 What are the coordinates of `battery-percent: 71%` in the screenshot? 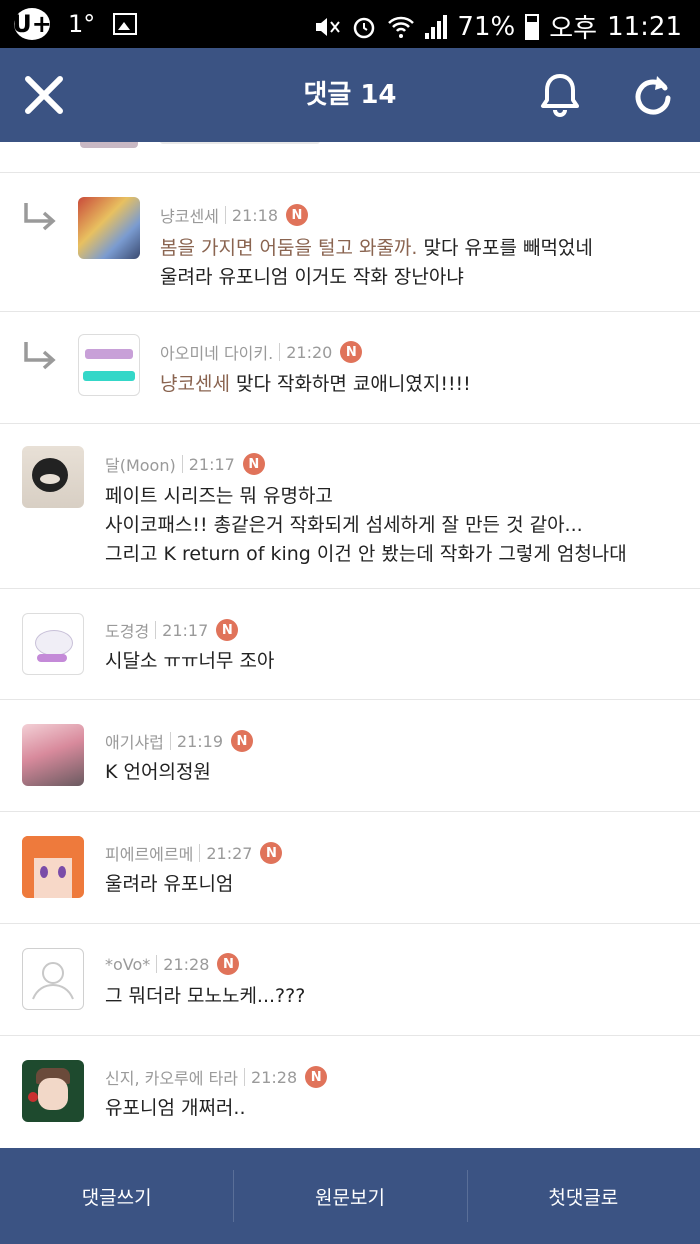 It's located at (486, 26).